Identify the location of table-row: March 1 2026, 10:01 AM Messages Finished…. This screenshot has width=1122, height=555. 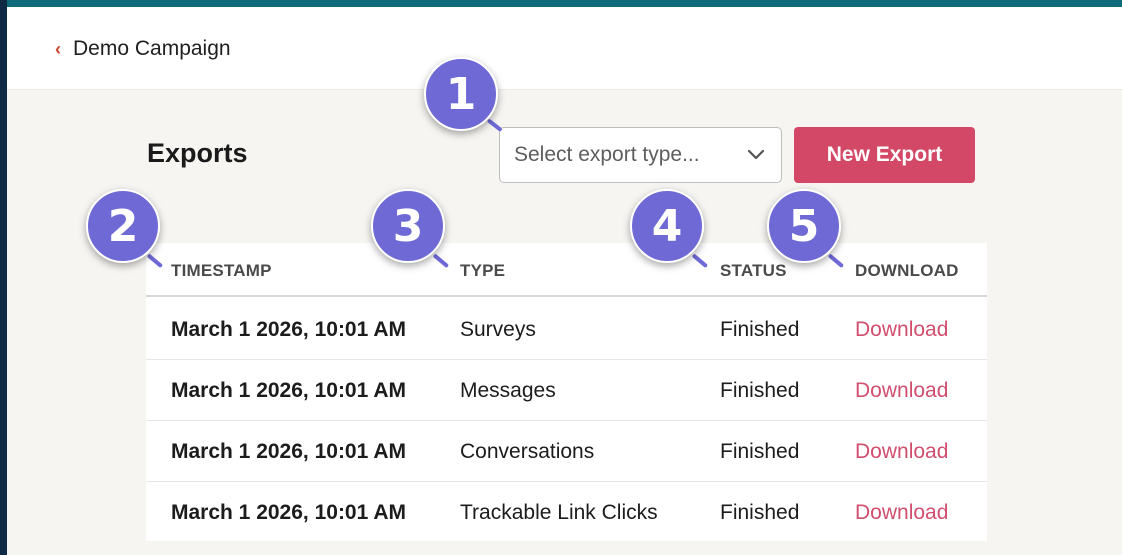
(566, 390).